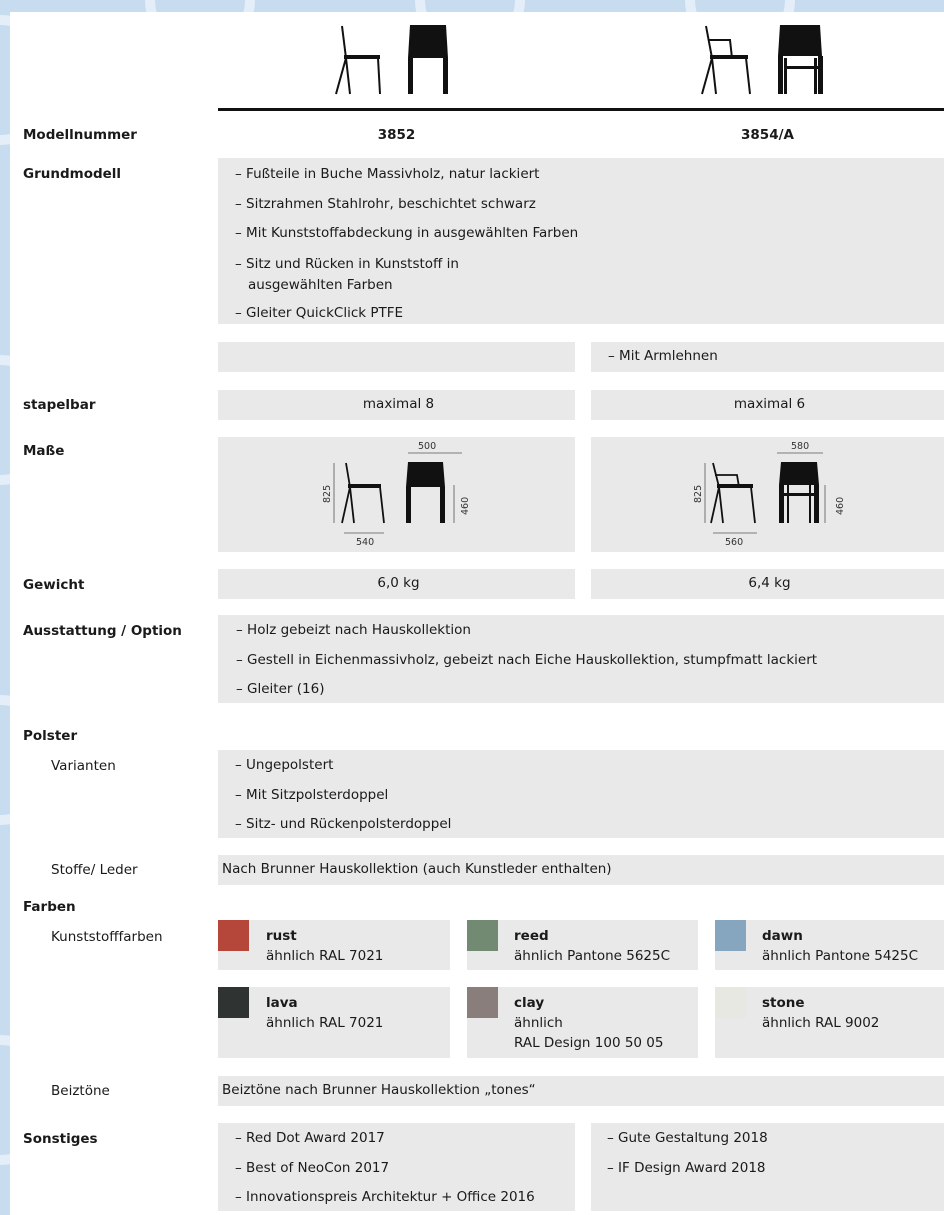 This screenshot has width=944, height=1215. What do you see at coordinates (767, 357) in the screenshot?
I see `armlehnen-cell: – Mit Armlehnen` at bounding box center [767, 357].